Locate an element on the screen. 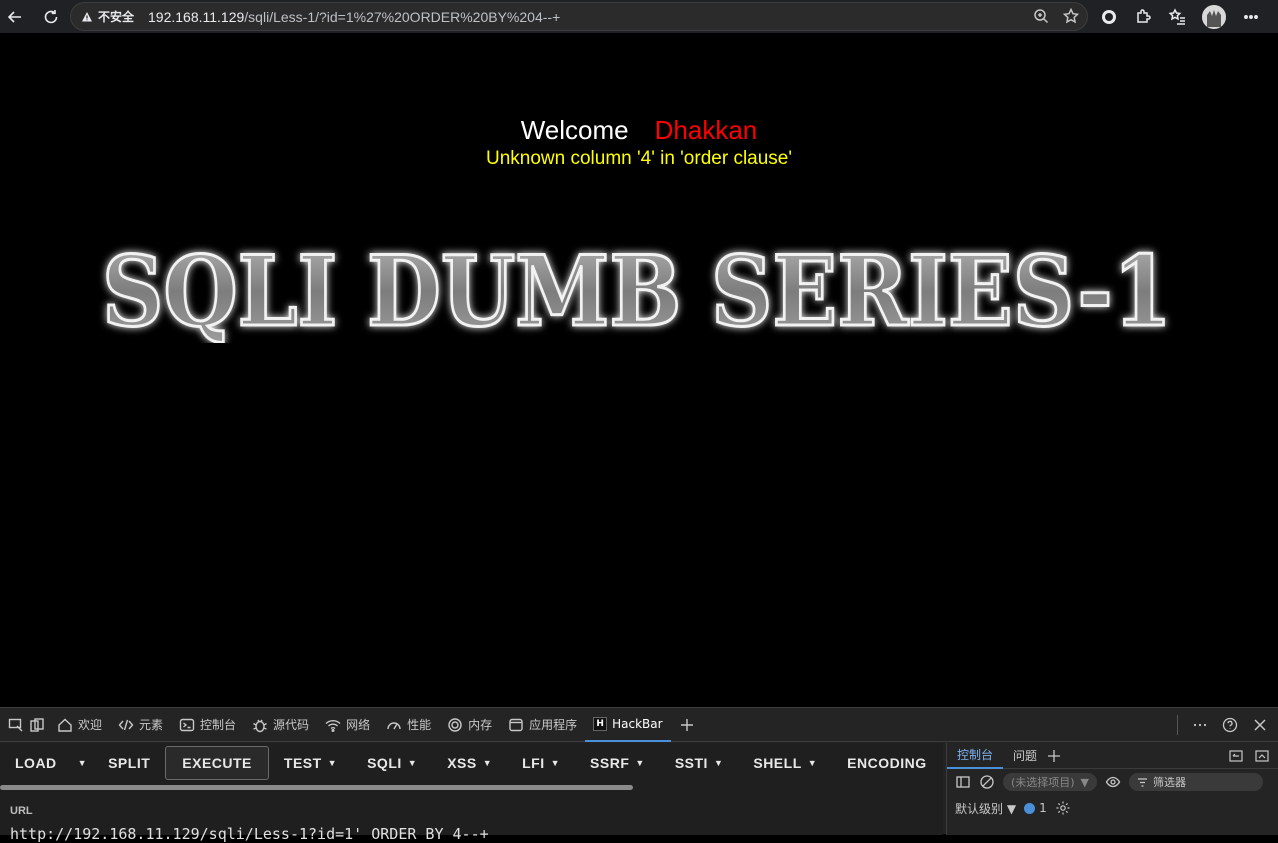 The width and height of the screenshot is (1278, 843). plus-icon is located at coordinates (686, 724).